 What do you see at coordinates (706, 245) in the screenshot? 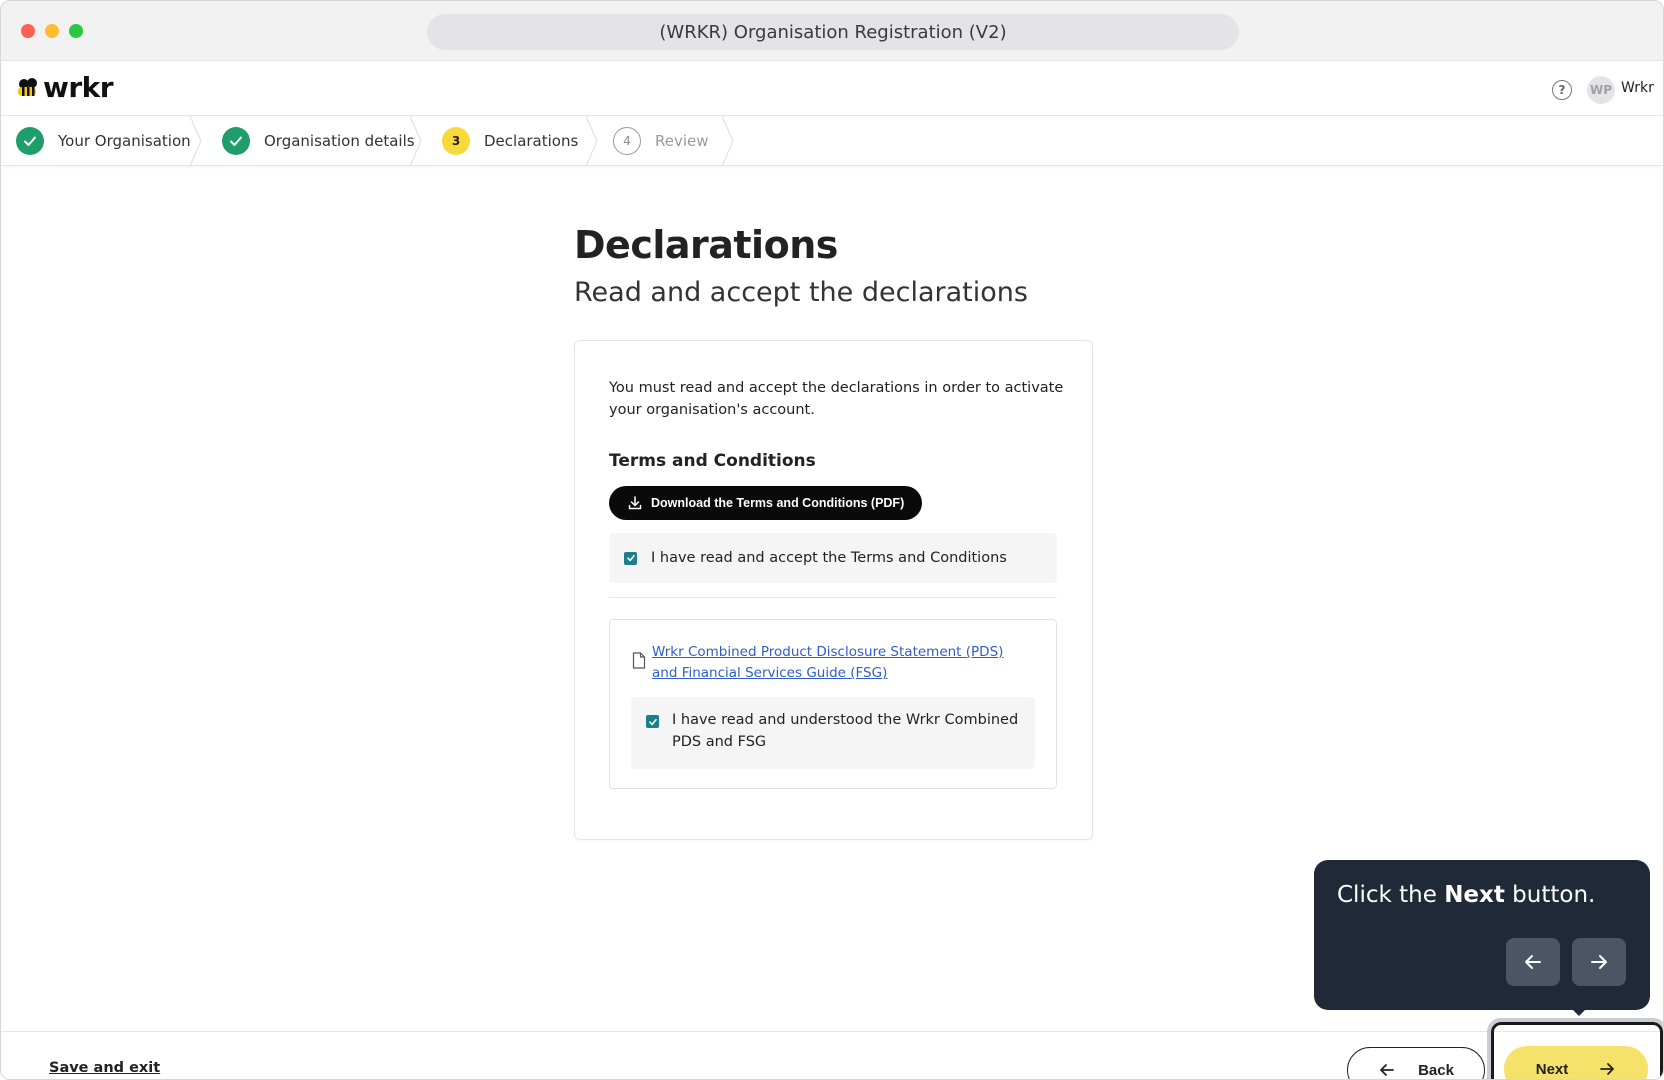
I see `page-title: Declarations` at bounding box center [706, 245].